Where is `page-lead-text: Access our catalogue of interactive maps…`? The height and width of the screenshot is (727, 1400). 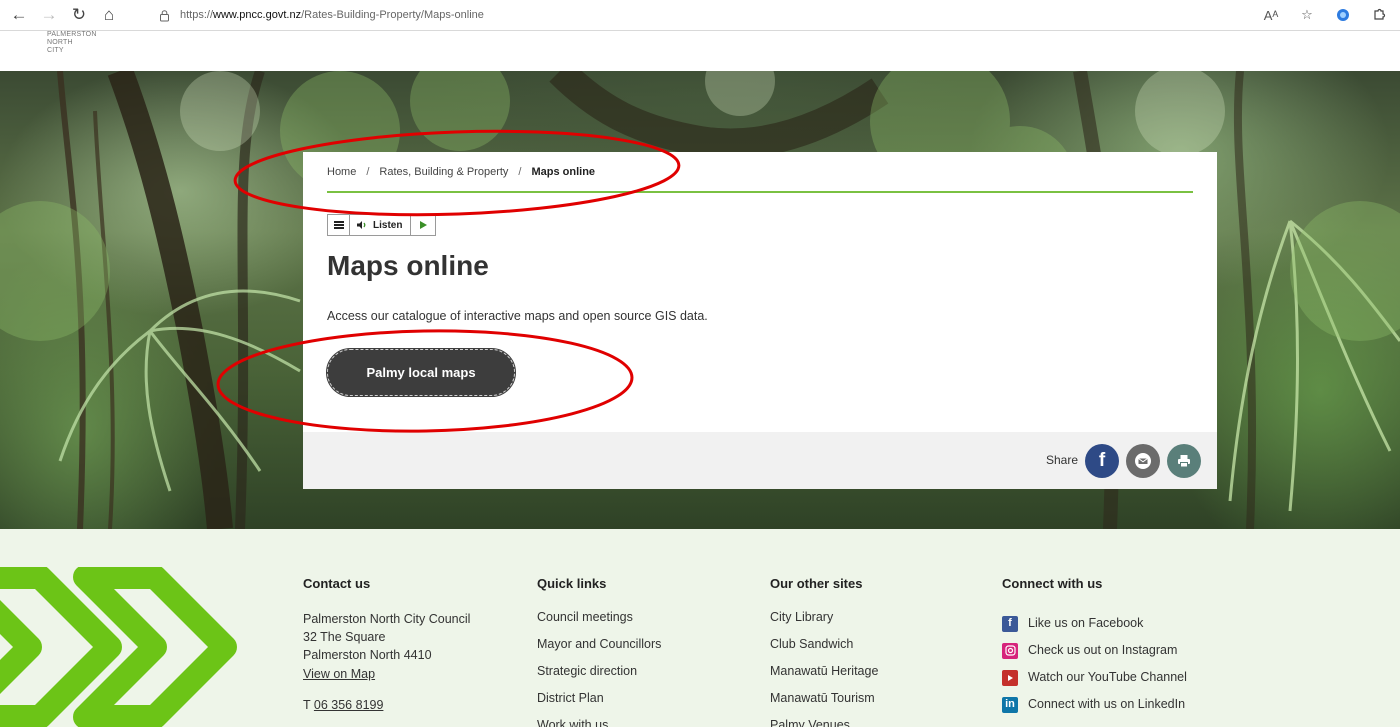 page-lead-text: Access our catalogue of interactive maps… is located at coordinates (517, 316).